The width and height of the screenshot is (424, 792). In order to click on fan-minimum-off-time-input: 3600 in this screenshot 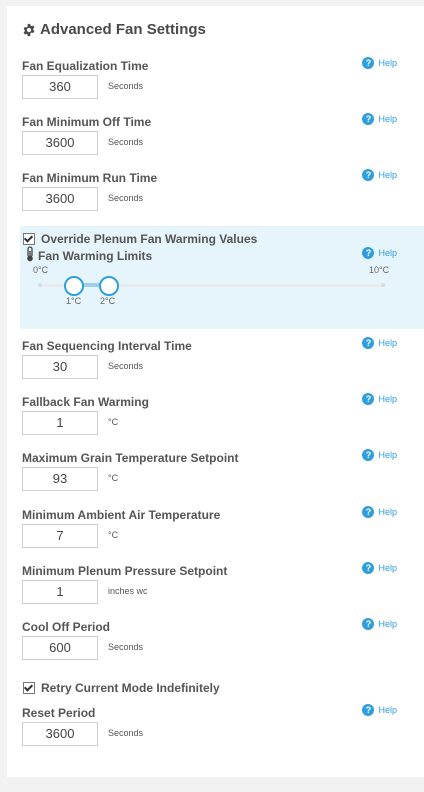, I will do `click(60, 143)`.